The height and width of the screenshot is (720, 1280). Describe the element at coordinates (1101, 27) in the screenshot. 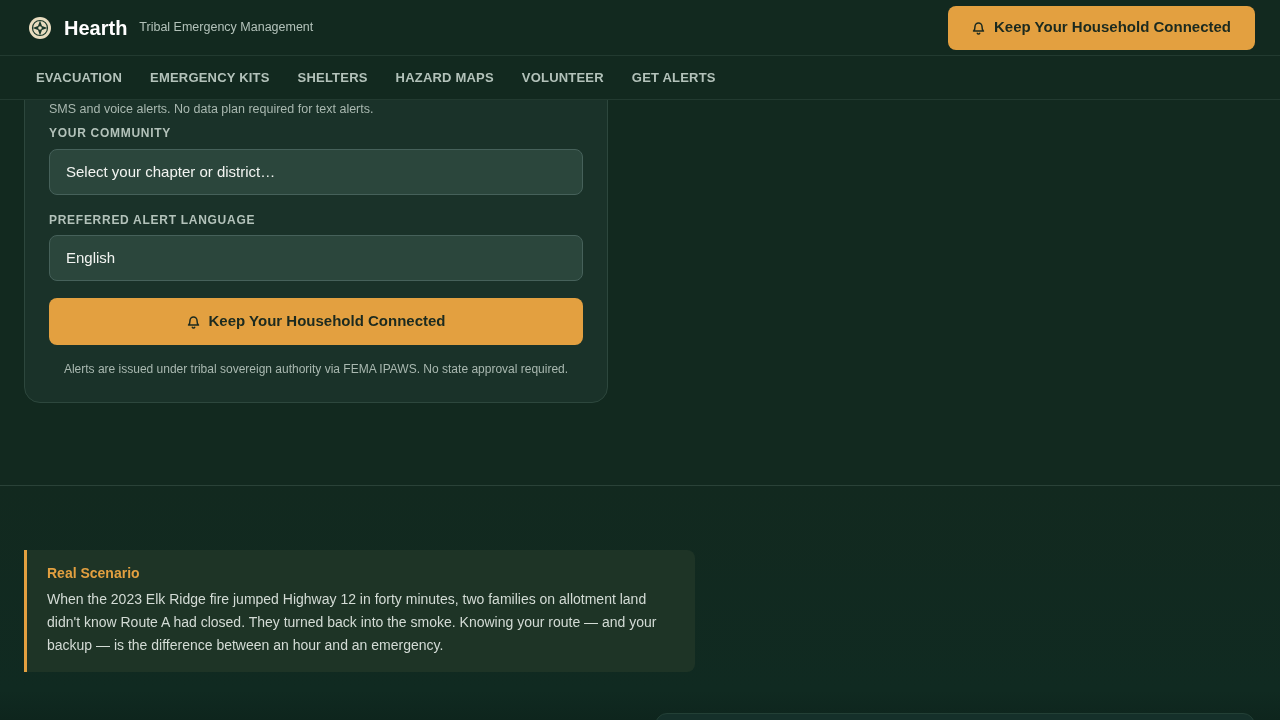

I see `alerts-signup-button: Keep Your Household Connected` at that location.